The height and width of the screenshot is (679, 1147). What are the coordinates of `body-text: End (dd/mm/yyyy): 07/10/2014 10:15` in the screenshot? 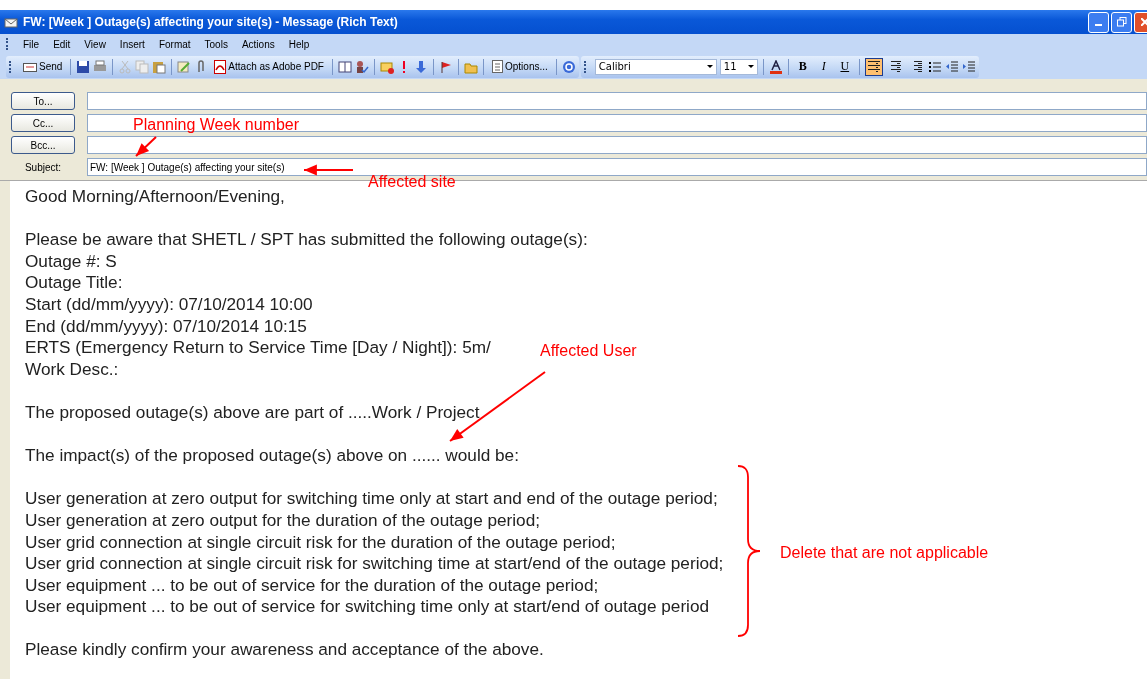 It's located at (166, 325).